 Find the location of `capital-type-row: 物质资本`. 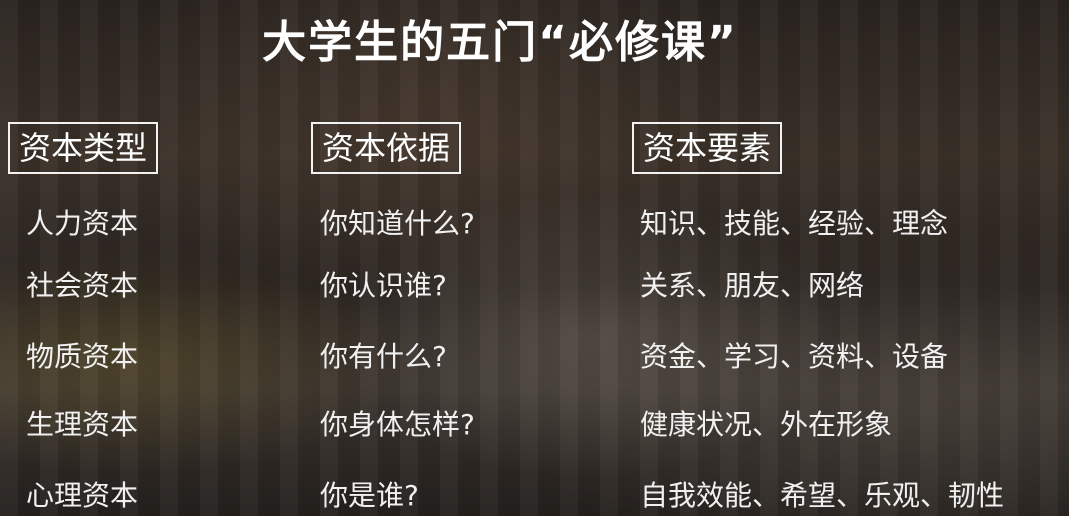

capital-type-row: 物质资本 is located at coordinates (82, 356).